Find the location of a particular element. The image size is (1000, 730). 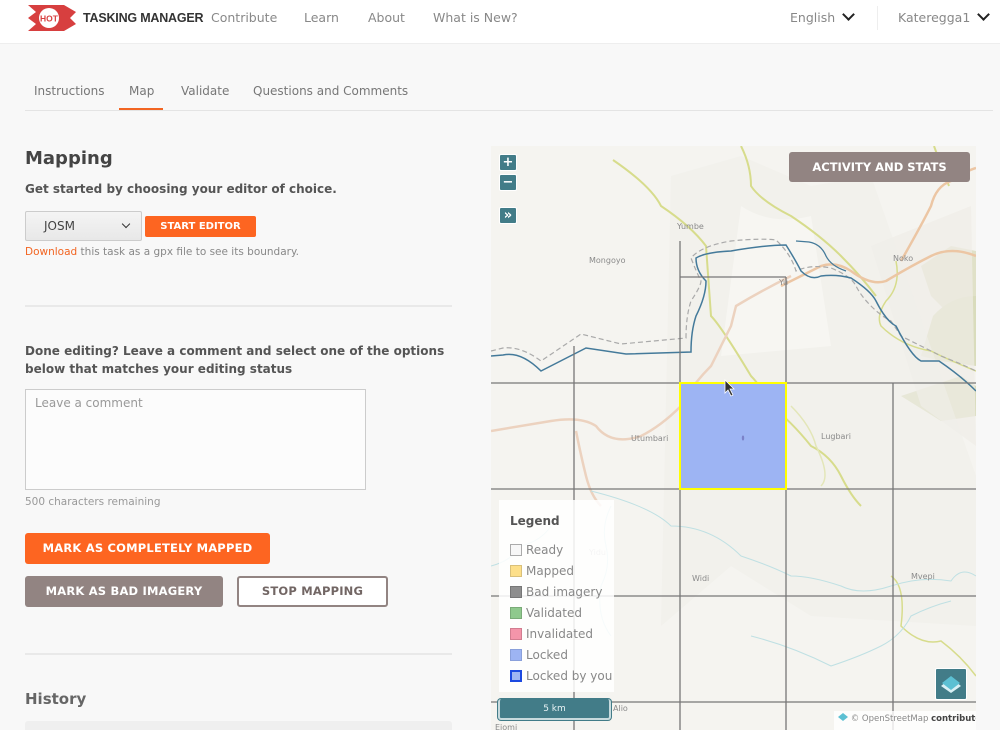

place-label: Yu is located at coordinates (784, 282).